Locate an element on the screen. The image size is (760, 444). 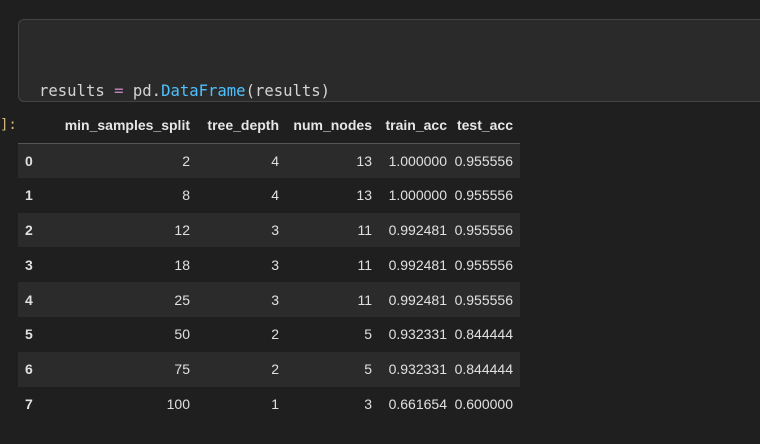
cell-train-acc: 0.661654 is located at coordinates (417, 403).